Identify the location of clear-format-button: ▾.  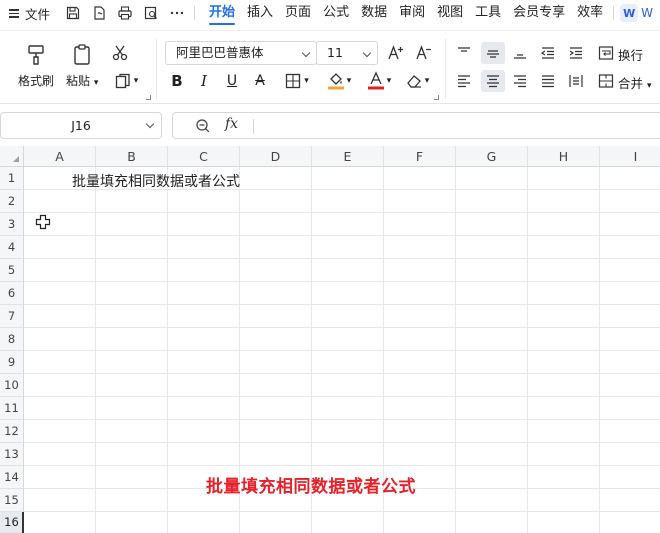
(417, 81).